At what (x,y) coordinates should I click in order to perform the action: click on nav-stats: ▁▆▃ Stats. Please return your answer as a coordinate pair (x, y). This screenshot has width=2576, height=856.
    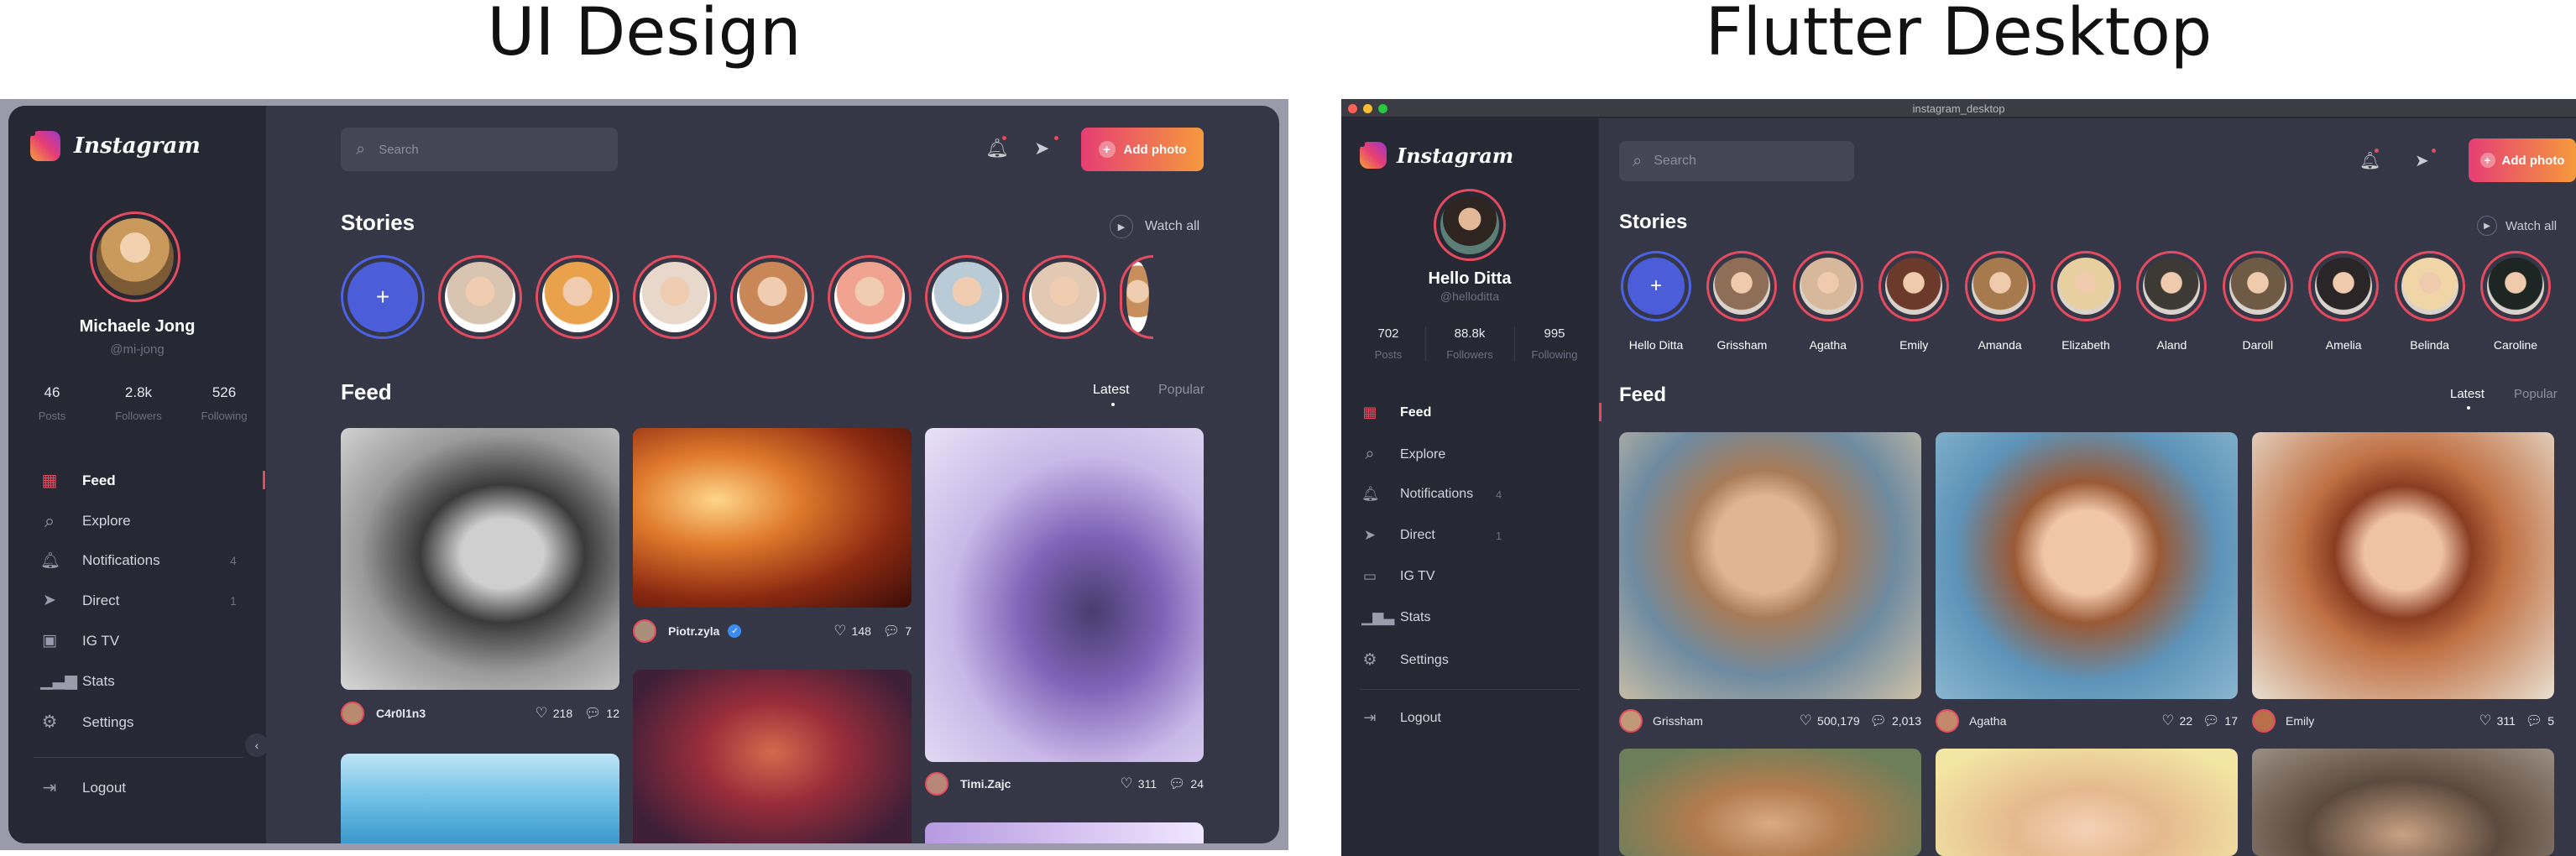
    Looking at the image, I should click on (1395, 618).